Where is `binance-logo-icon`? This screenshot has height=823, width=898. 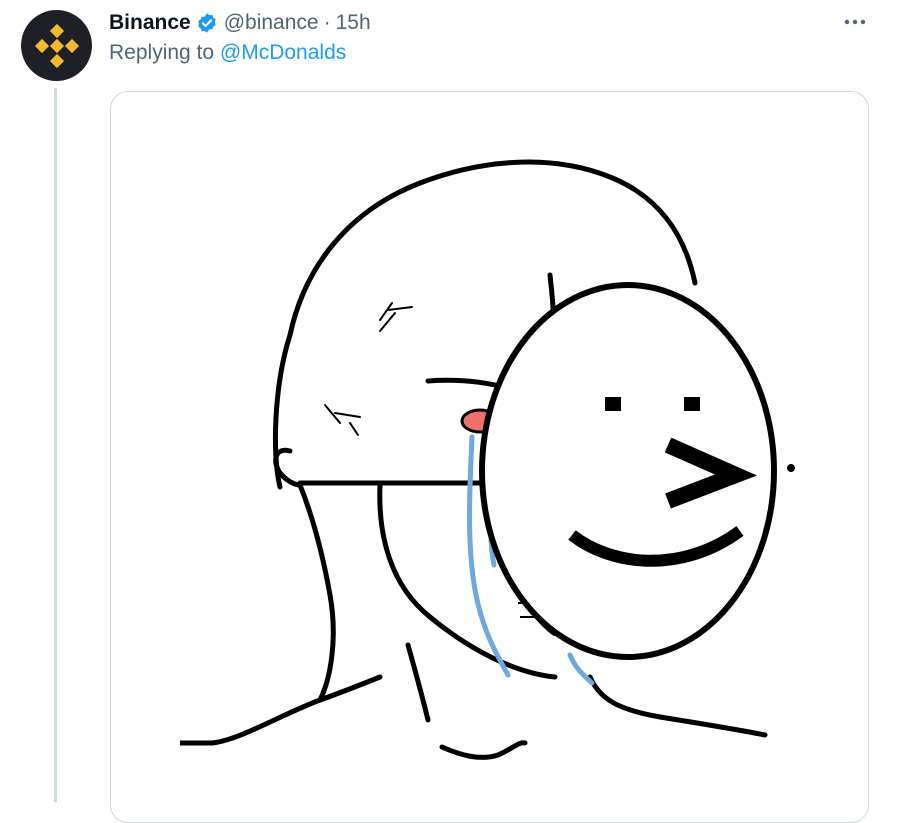
binance-logo-icon is located at coordinates (56, 45).